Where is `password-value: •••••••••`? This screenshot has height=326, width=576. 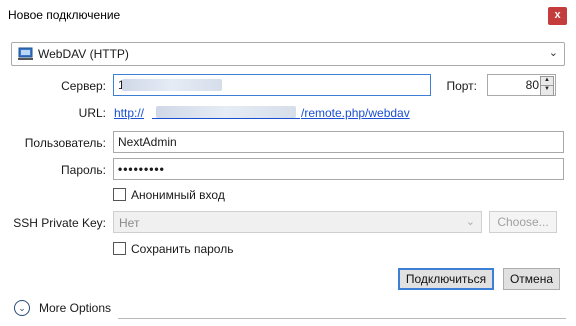 password-value: ••••••••• is located at coordinates (141, 169).